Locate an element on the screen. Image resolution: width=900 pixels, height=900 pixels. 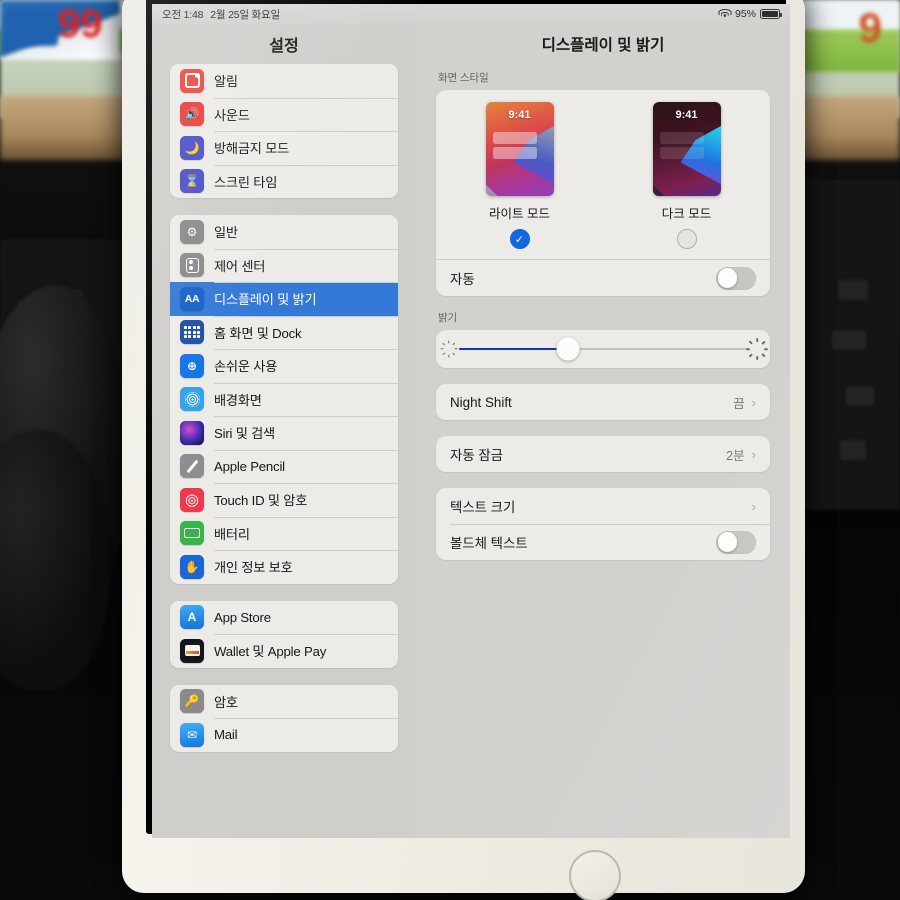
sidebar-item-label: 사운드 is located at coordinates (232, 115).